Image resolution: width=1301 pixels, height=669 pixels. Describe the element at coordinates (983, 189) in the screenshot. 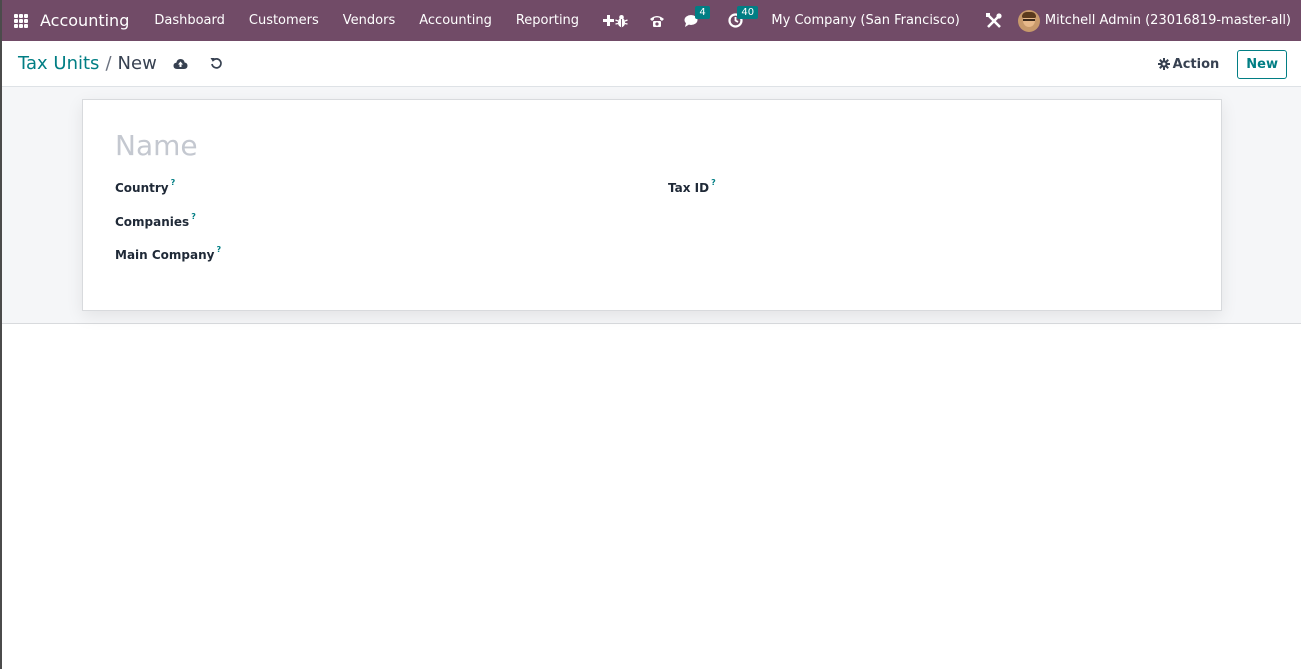

I see `tax-id-field` at that location.